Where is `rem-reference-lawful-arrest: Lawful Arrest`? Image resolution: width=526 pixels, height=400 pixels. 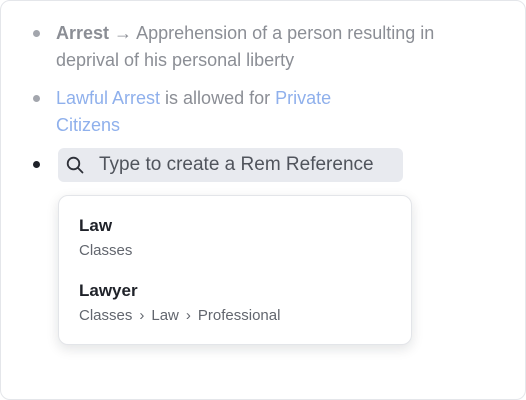
rem-reference-lawful-arrest: Lawful Arrest is located at coordinates (108, 98).